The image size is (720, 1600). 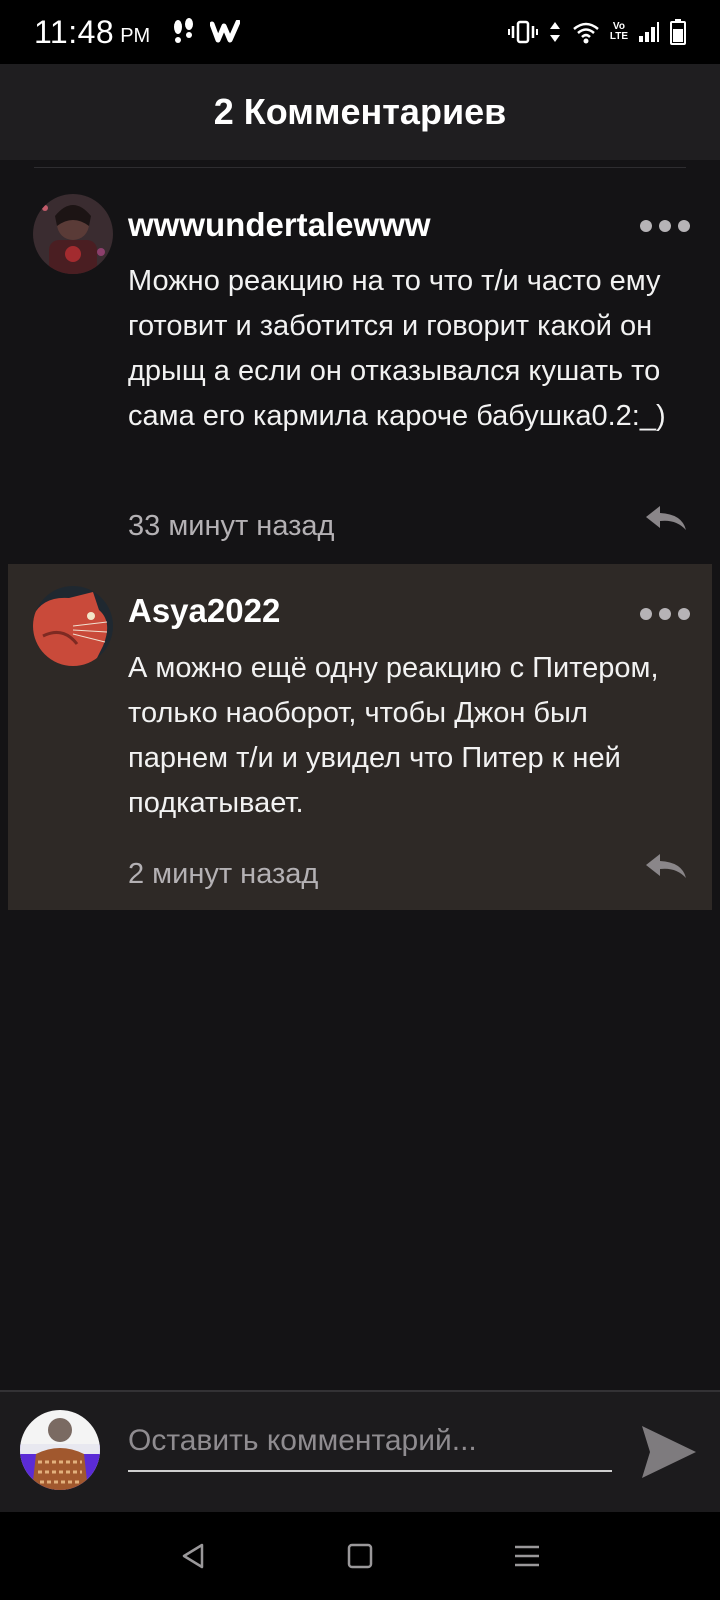 What do you see at coordinates (678, 32) in the screenshot?
I see `battery-icon` at bounding box center [678, 32].